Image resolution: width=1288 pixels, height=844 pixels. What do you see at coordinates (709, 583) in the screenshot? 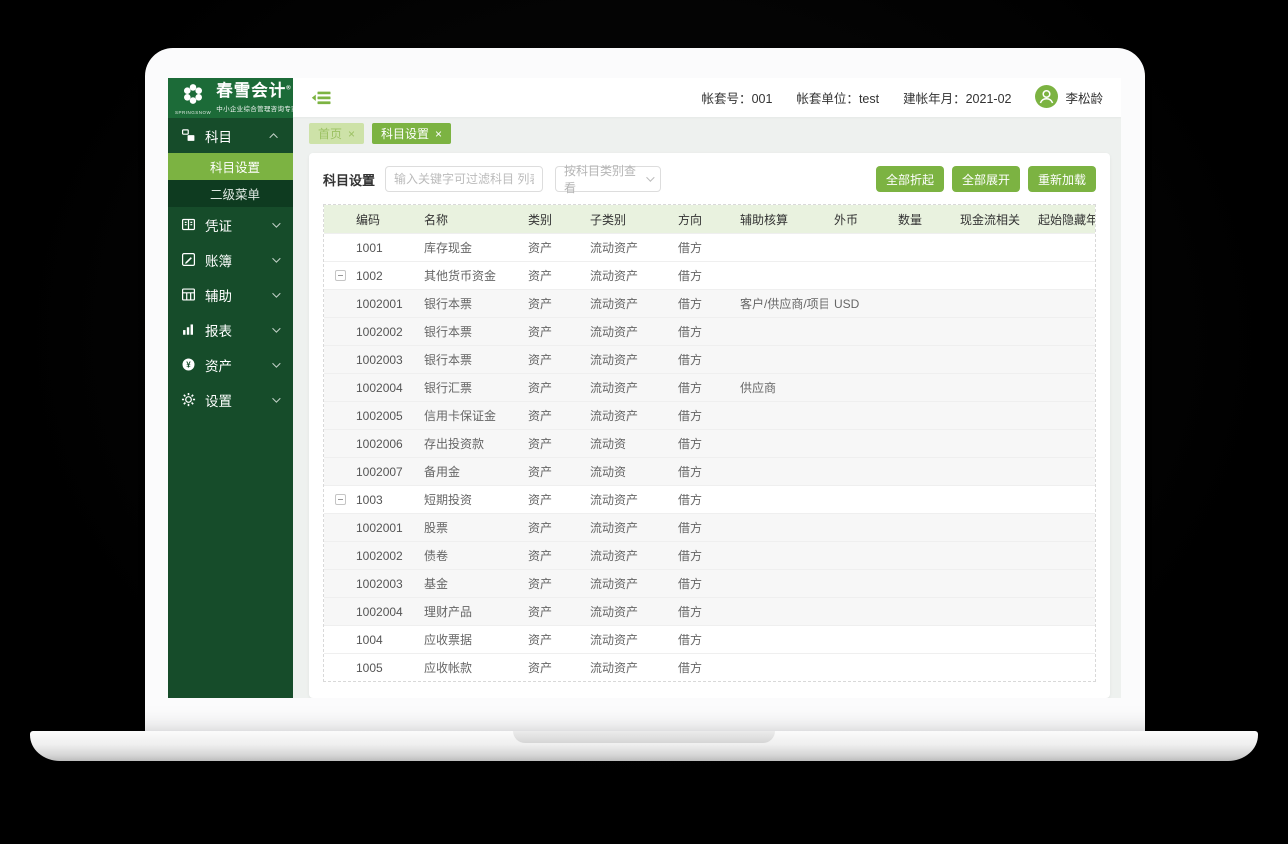
I see `table-row: 1002003 基金 资产 流动资产 借方` at bounding box center [709, 583].